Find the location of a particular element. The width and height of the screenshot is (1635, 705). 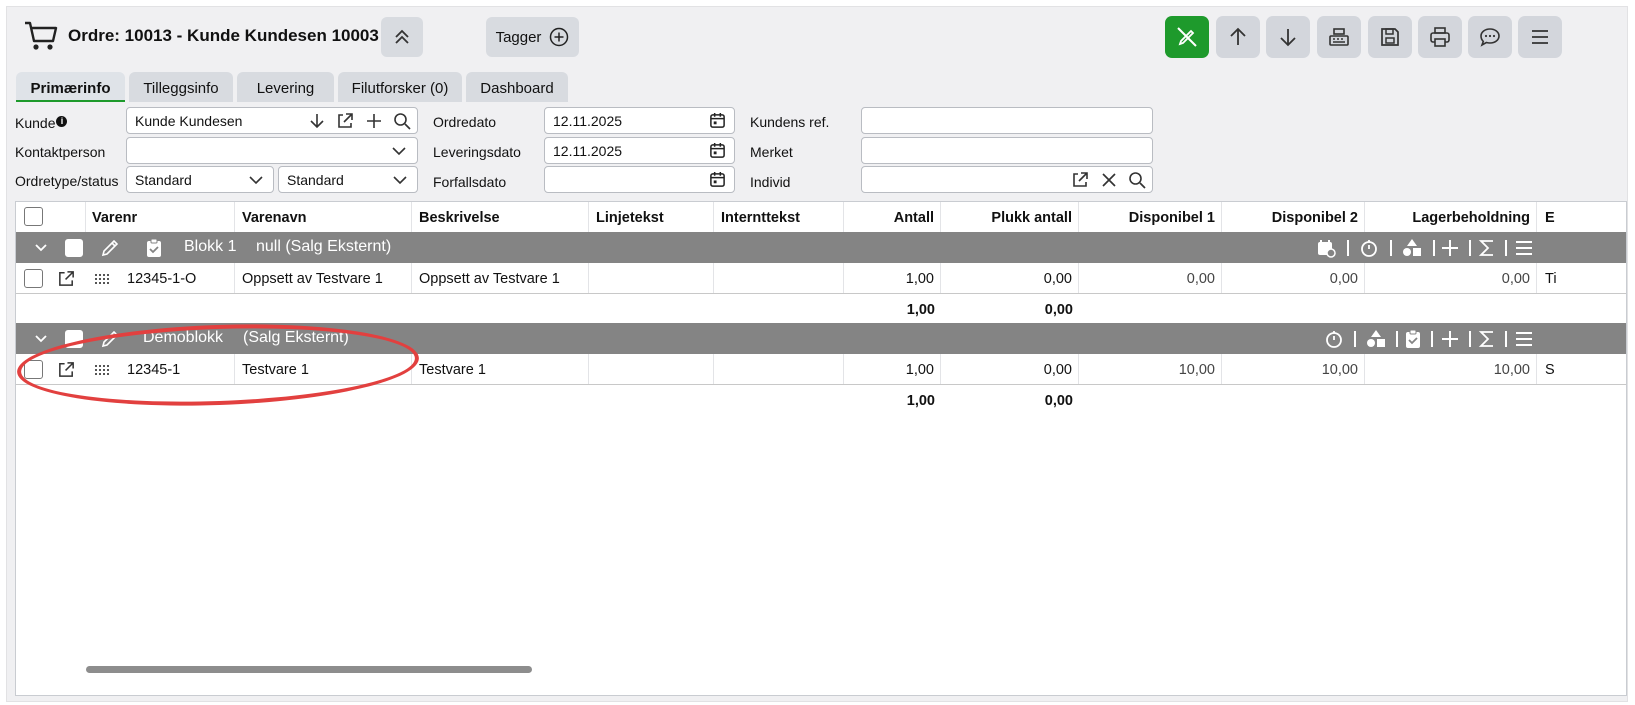

ordredato-label: Ordredato is located at coordinates (465, 122).